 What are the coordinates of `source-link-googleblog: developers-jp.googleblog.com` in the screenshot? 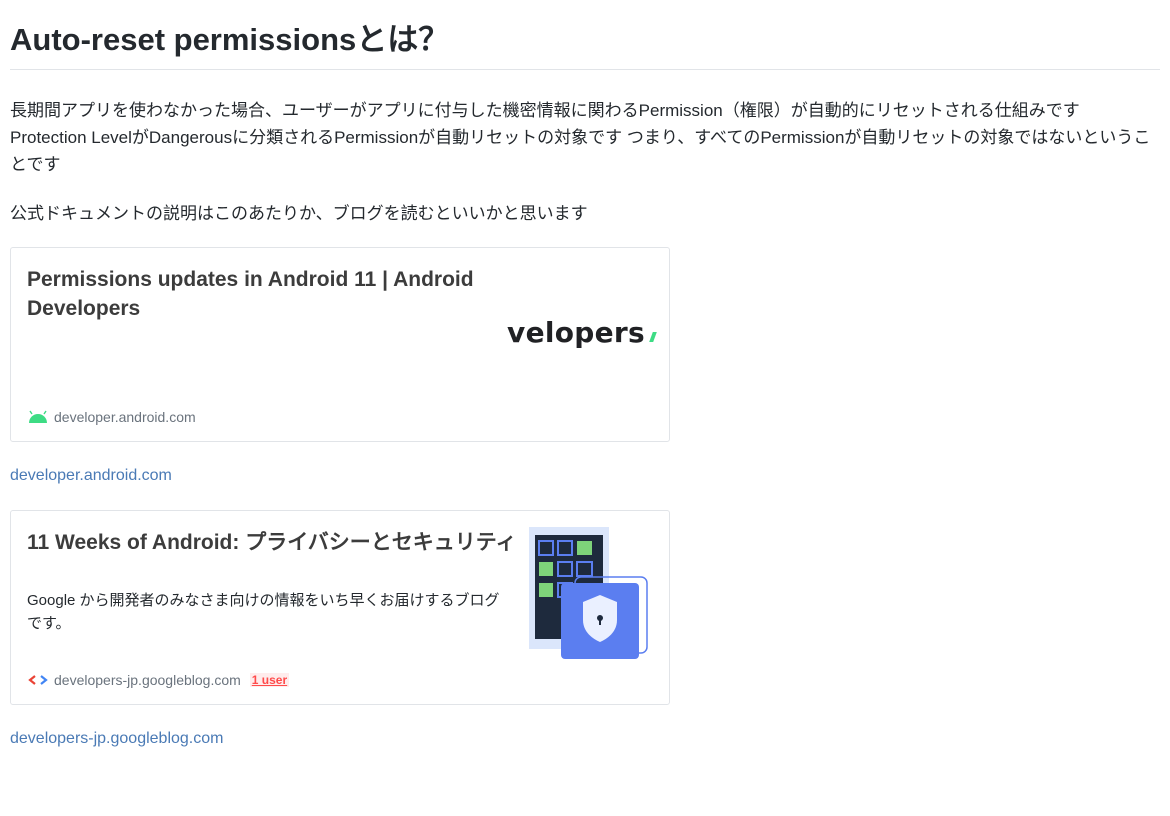 It's located at (116, 739).